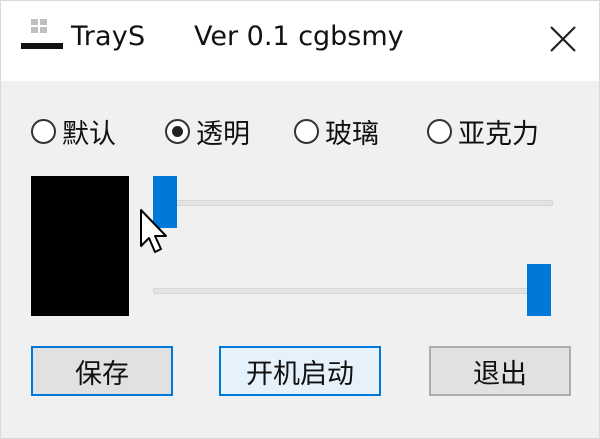  Describe the element at coordinates (108, 36) in the screenshot. I see `window-title: TrayS` at that location.